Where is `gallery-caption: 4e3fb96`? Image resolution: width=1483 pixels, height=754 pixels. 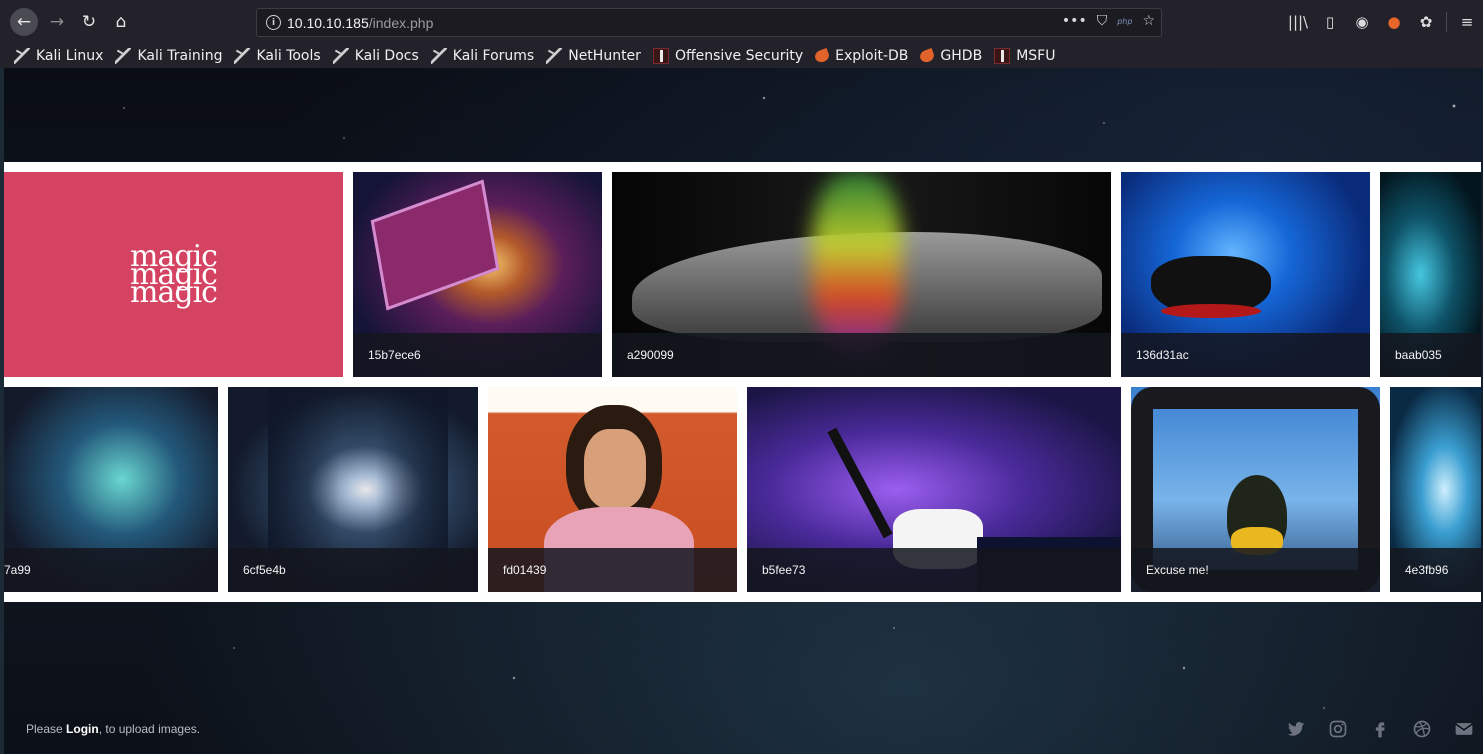
gallery-caption: 4e3fb96 is located at coordinates (1435, 570).